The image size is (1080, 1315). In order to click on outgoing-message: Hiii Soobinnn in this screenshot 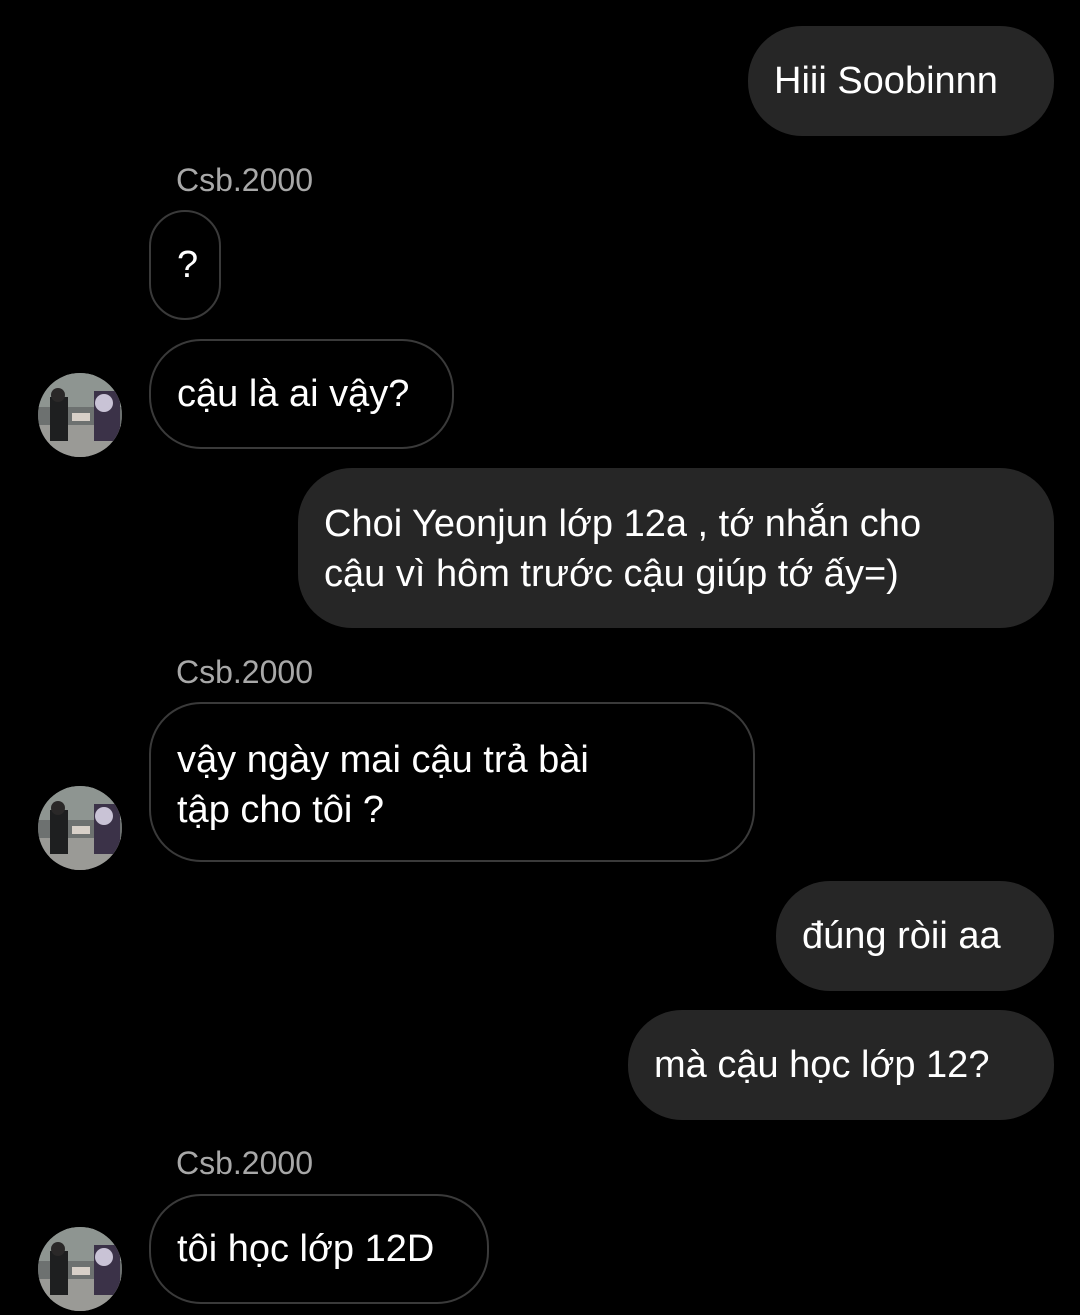, I will do `click(901, 81)`.